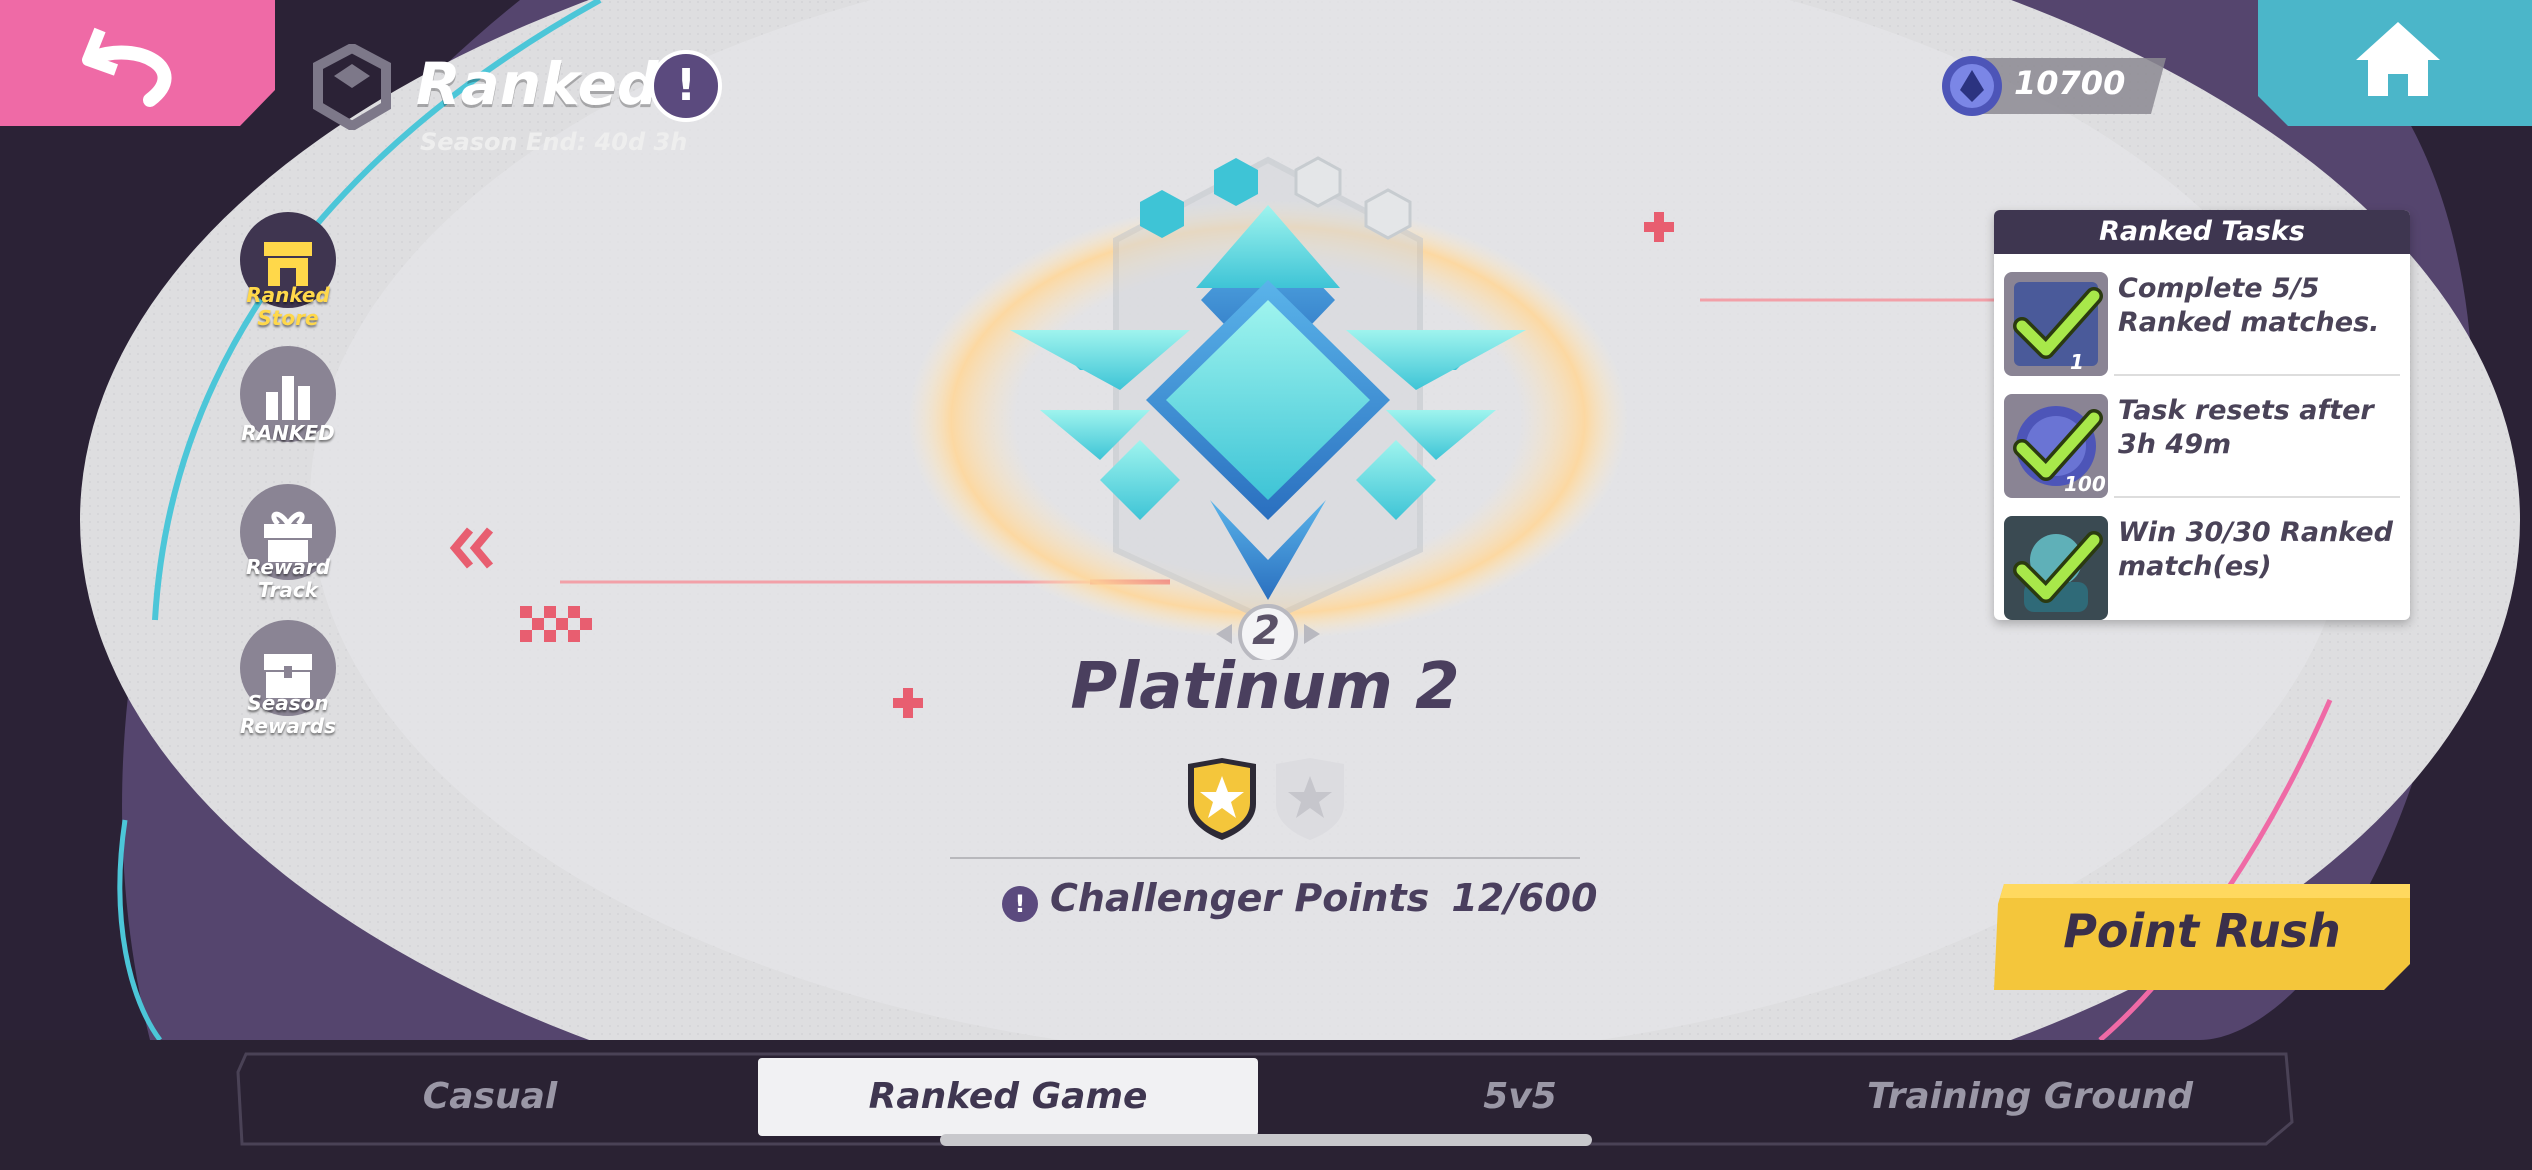 This screenshot has height=1170, width=2532. I want to click on season-end-timer: Season End: 40d 3h, so click(554, 142).